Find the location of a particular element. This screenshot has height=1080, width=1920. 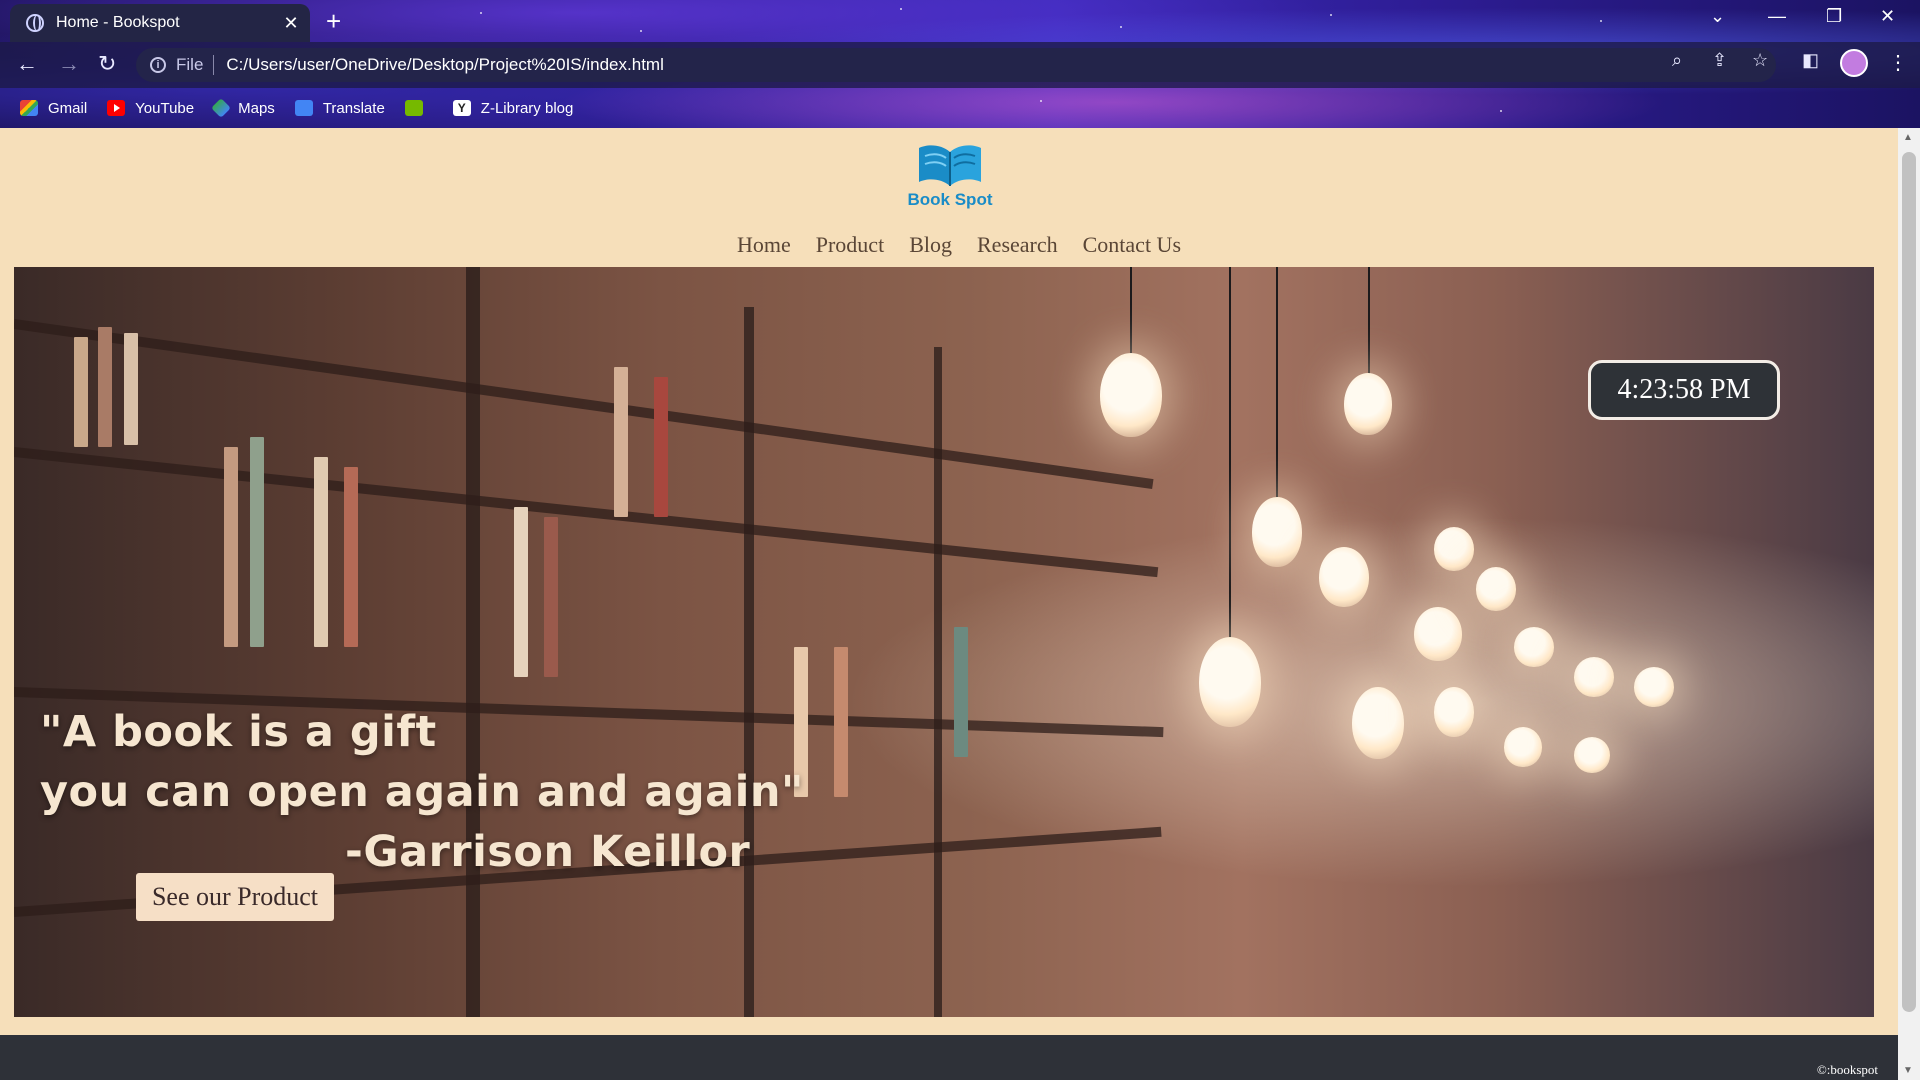

bookmark-maps: Maps is located at coordinates (243, 108).